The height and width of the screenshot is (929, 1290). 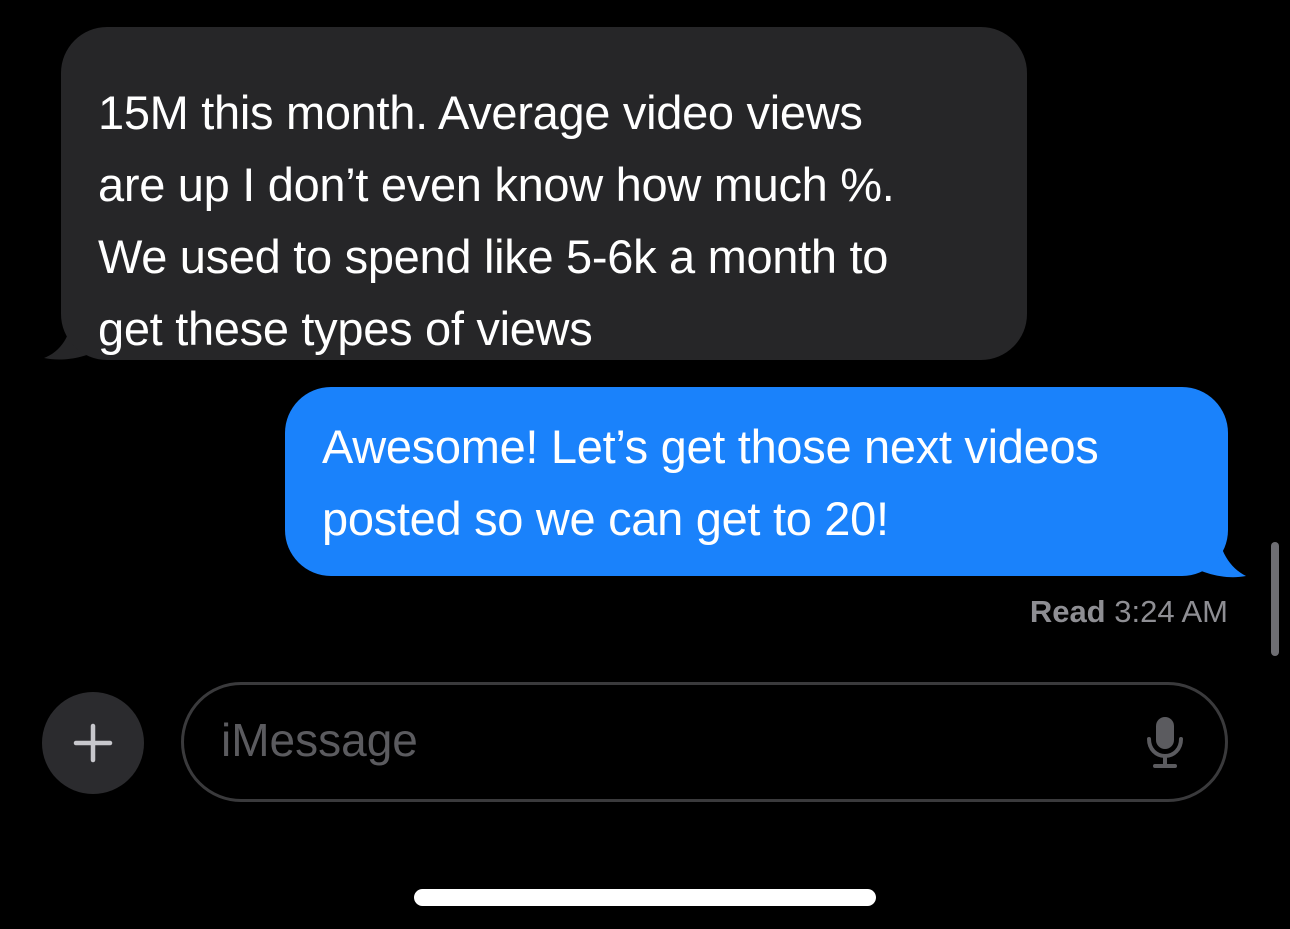 I want to click on read-label: Read, so click(x=1067, y=611).